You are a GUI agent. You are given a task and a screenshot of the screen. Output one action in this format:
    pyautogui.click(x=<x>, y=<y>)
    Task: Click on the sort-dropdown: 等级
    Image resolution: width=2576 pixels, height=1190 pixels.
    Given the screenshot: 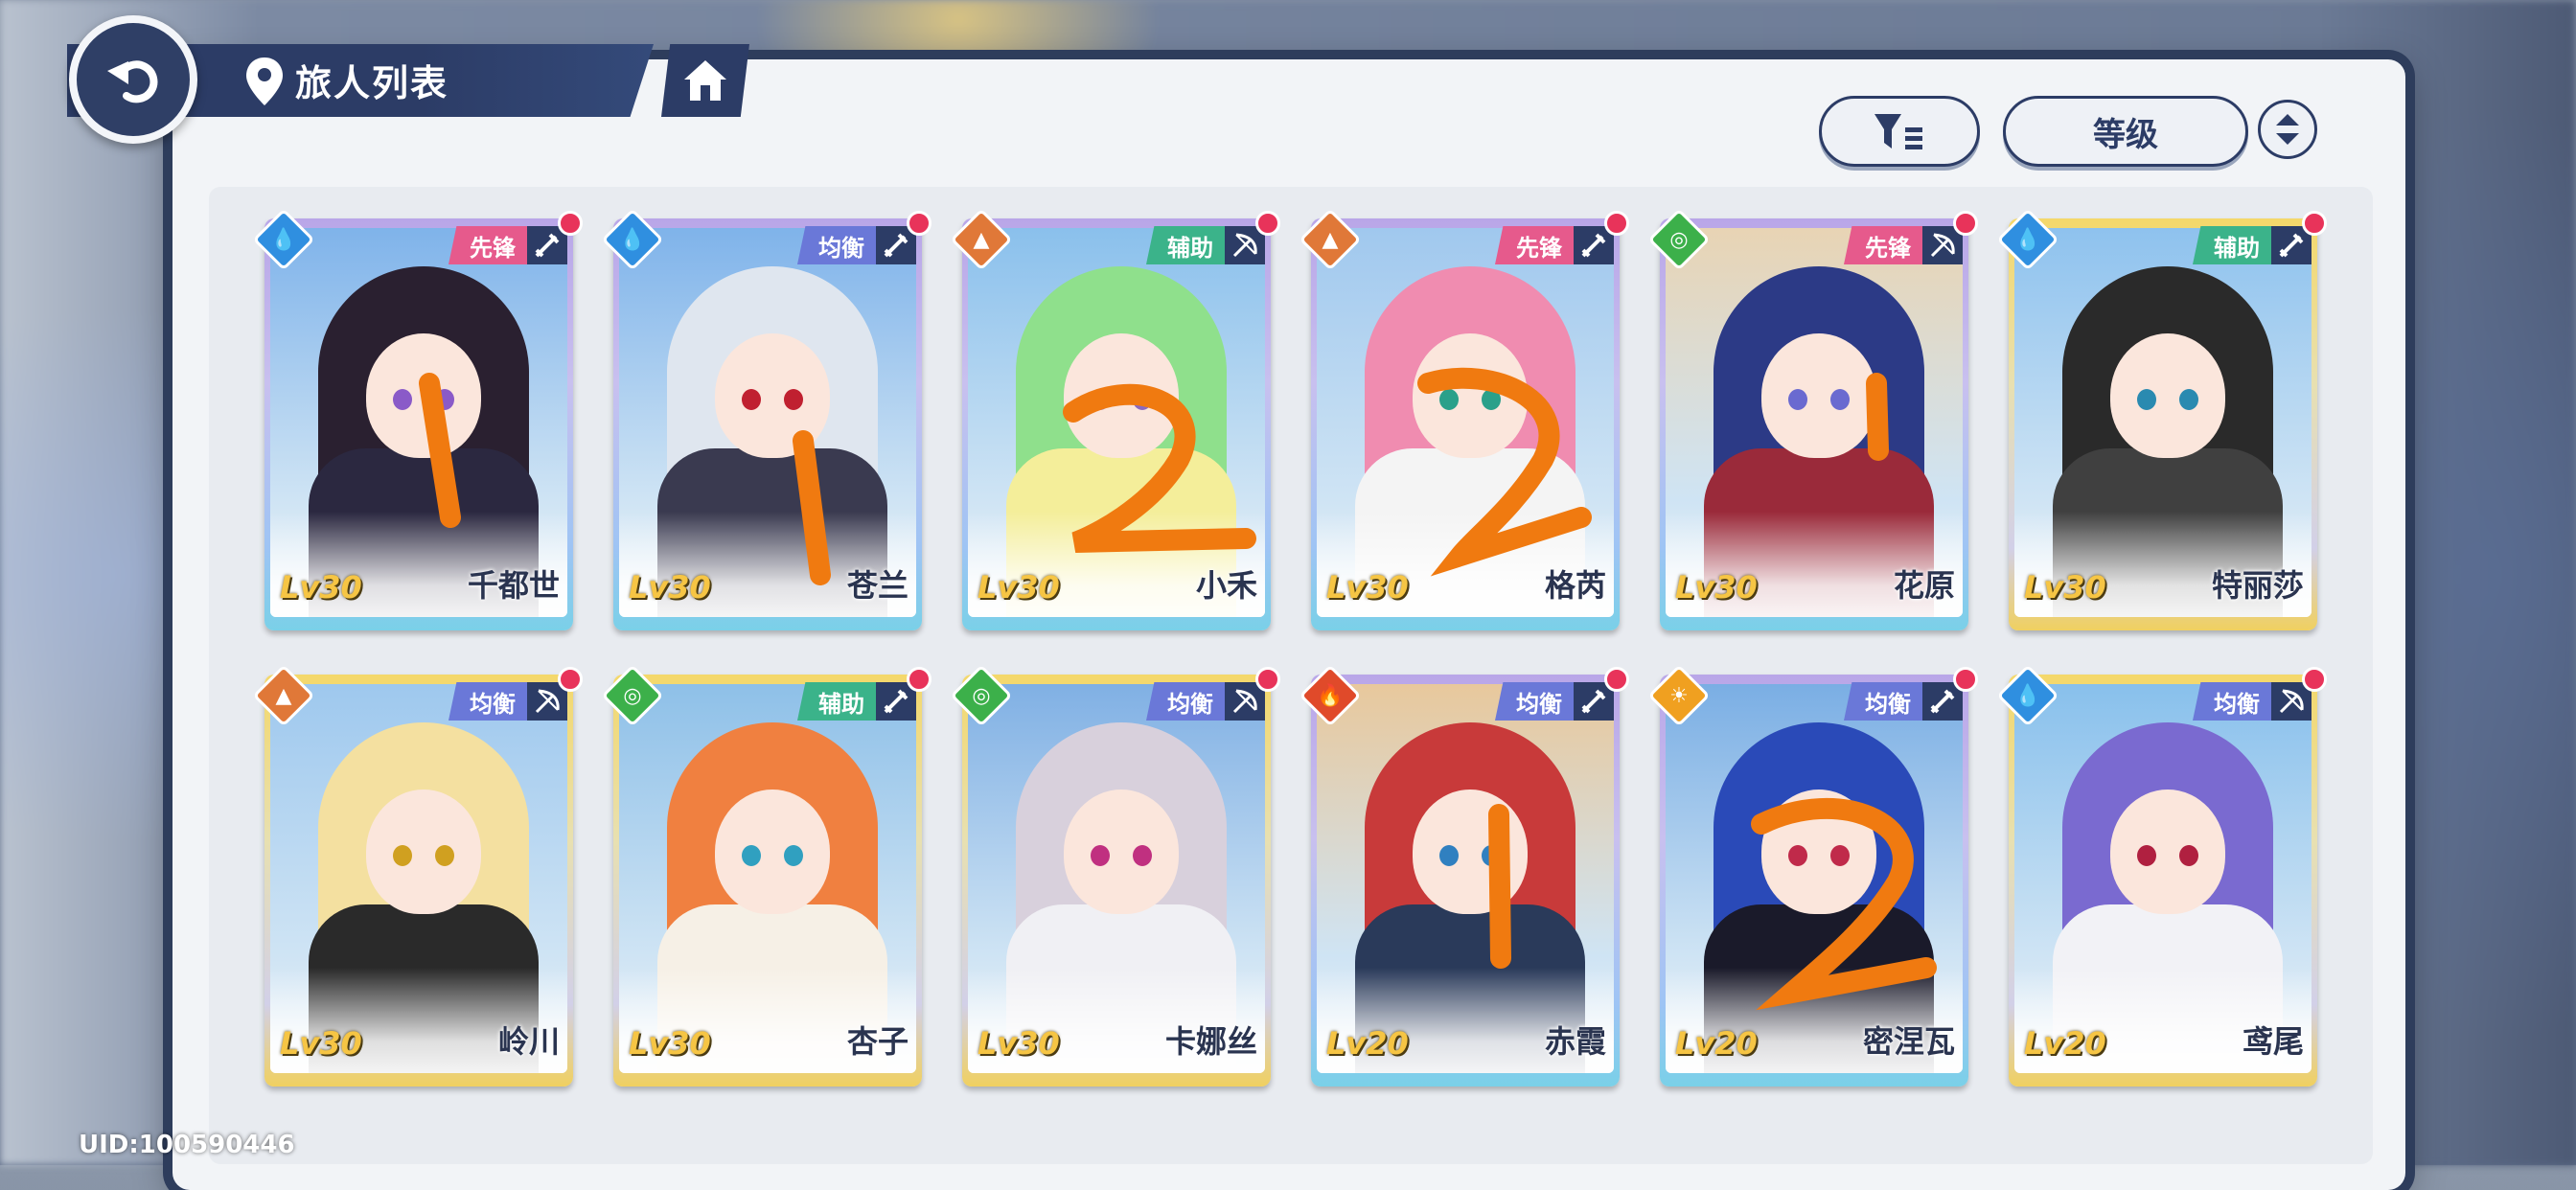 What is the action you would take?
    pyautogui.click(x=2125, y=132)
    